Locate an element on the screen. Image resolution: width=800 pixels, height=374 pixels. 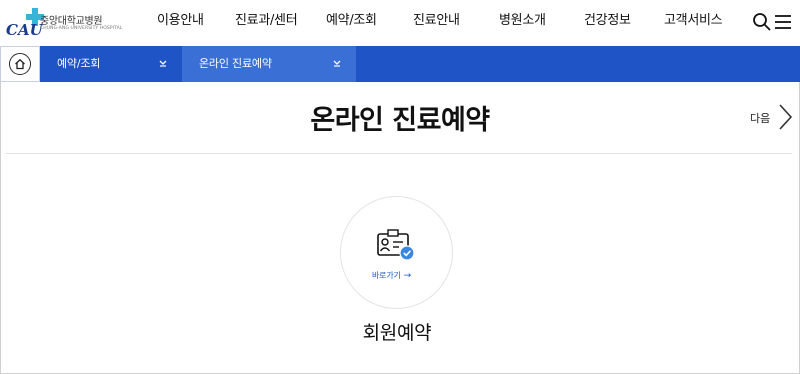
shortcut-link: 바로가기 → is located at coordinates (391, 275).